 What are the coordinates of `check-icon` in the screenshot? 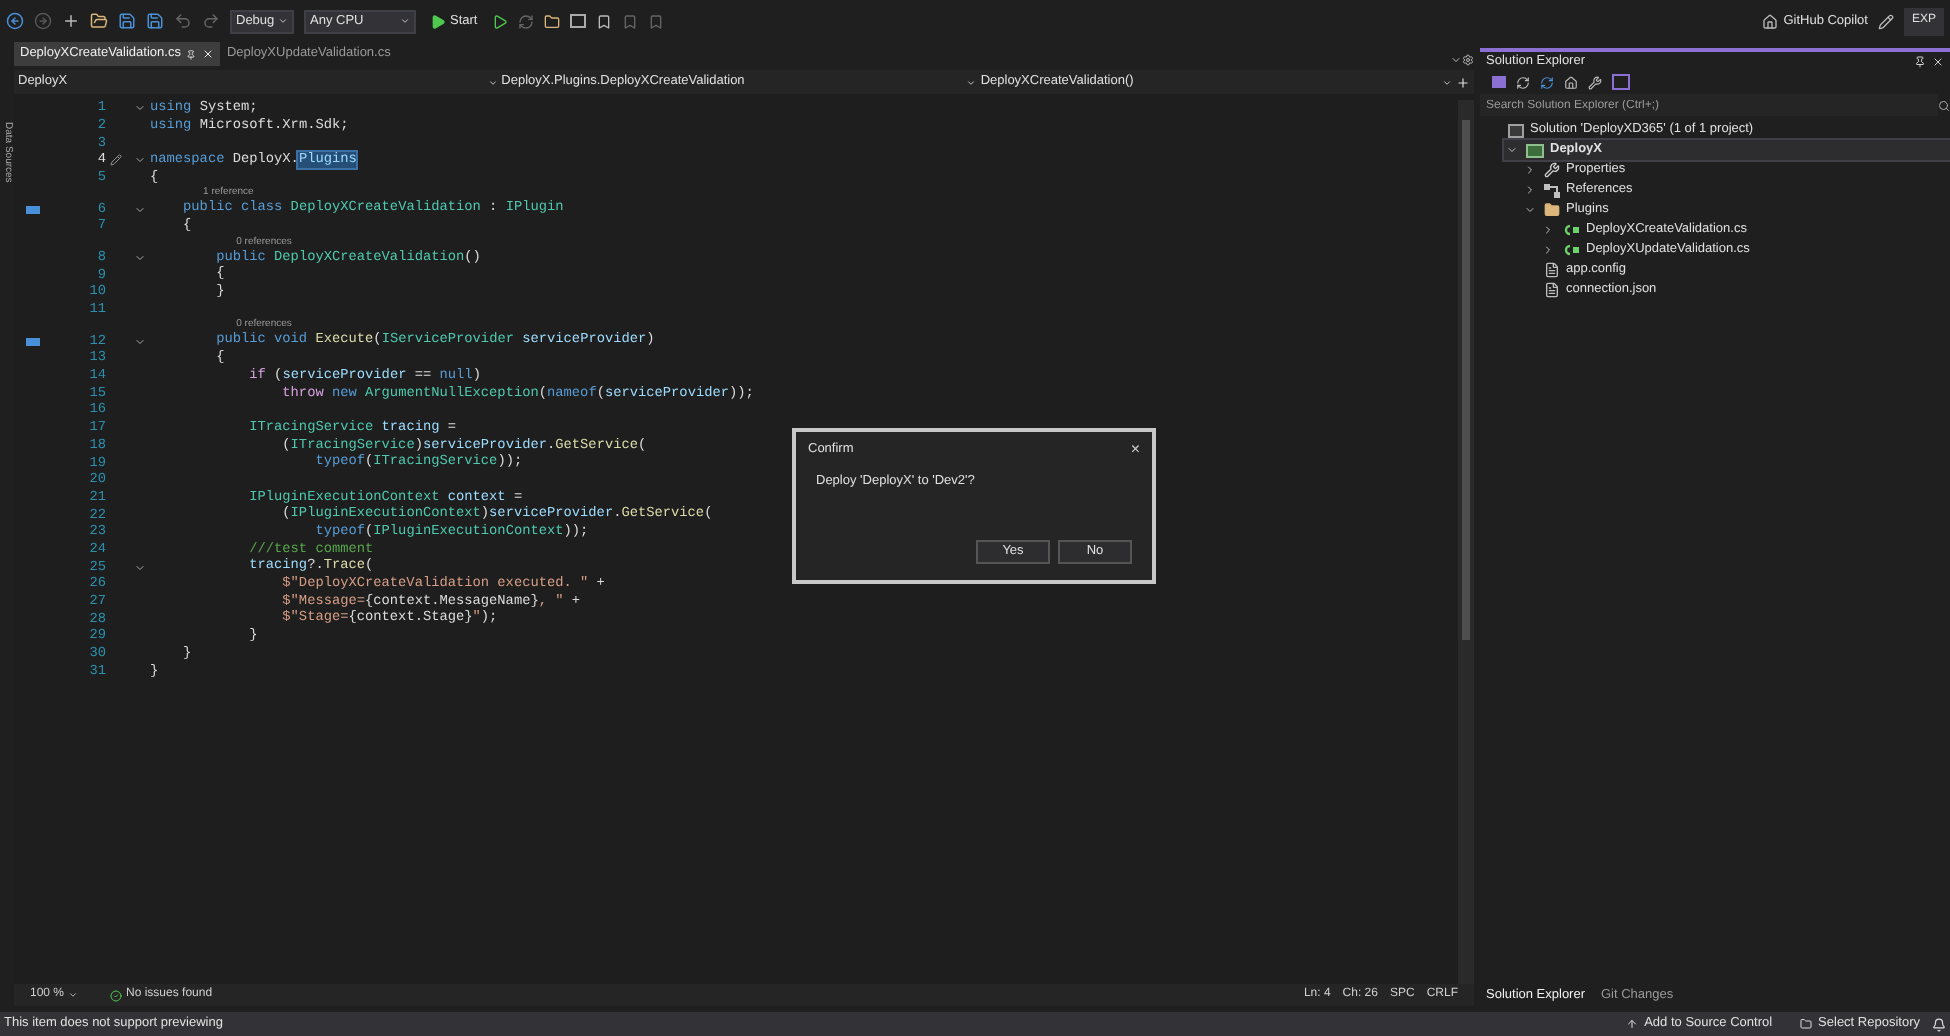 It's located at (116, 995).